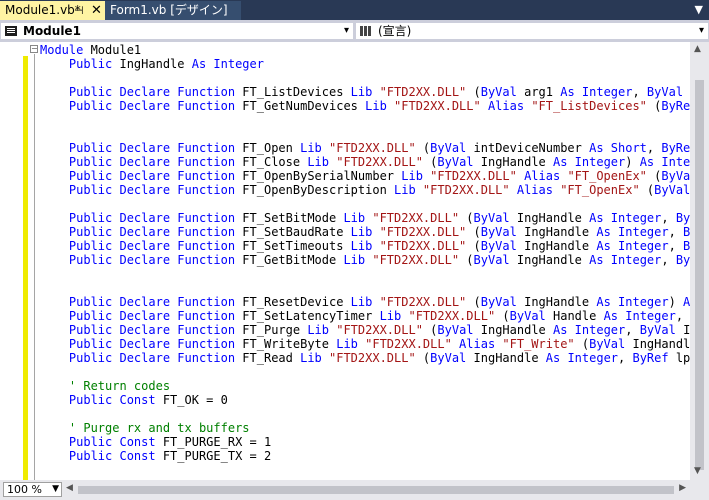  I want to click on code-token: FT_OpenBySerialNumber, so click(322, 176).